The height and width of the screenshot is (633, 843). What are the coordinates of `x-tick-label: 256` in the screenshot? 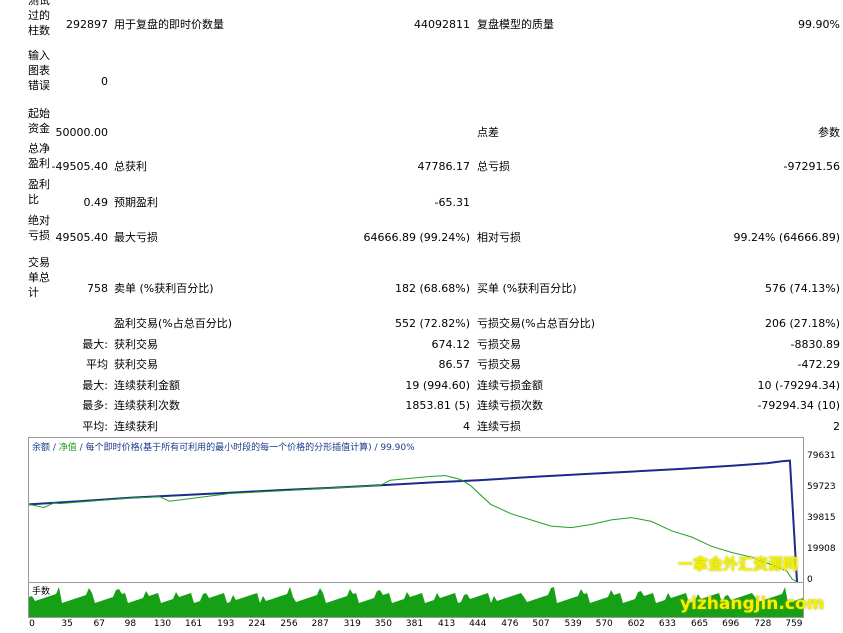 It's located at (289, 624).